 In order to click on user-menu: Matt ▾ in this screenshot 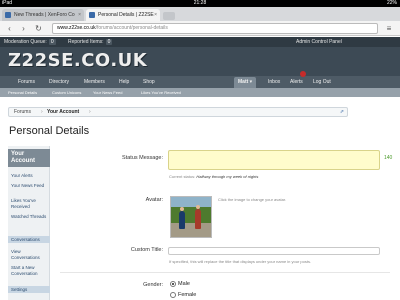, I will do `click(245, 82)`.